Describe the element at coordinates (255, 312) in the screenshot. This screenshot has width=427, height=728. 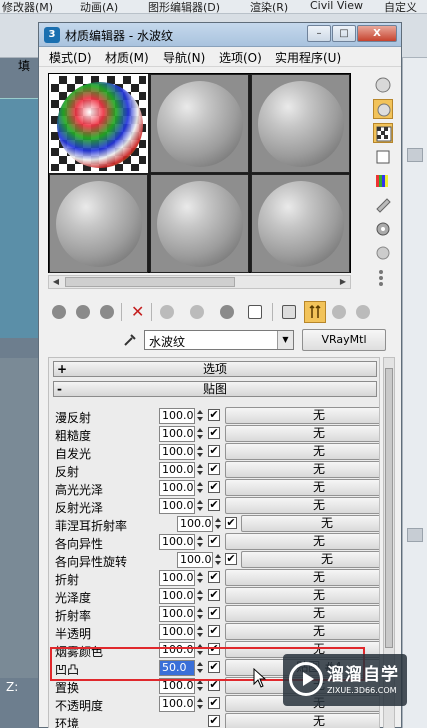
I see `show-shaded-material-icon` at that location.